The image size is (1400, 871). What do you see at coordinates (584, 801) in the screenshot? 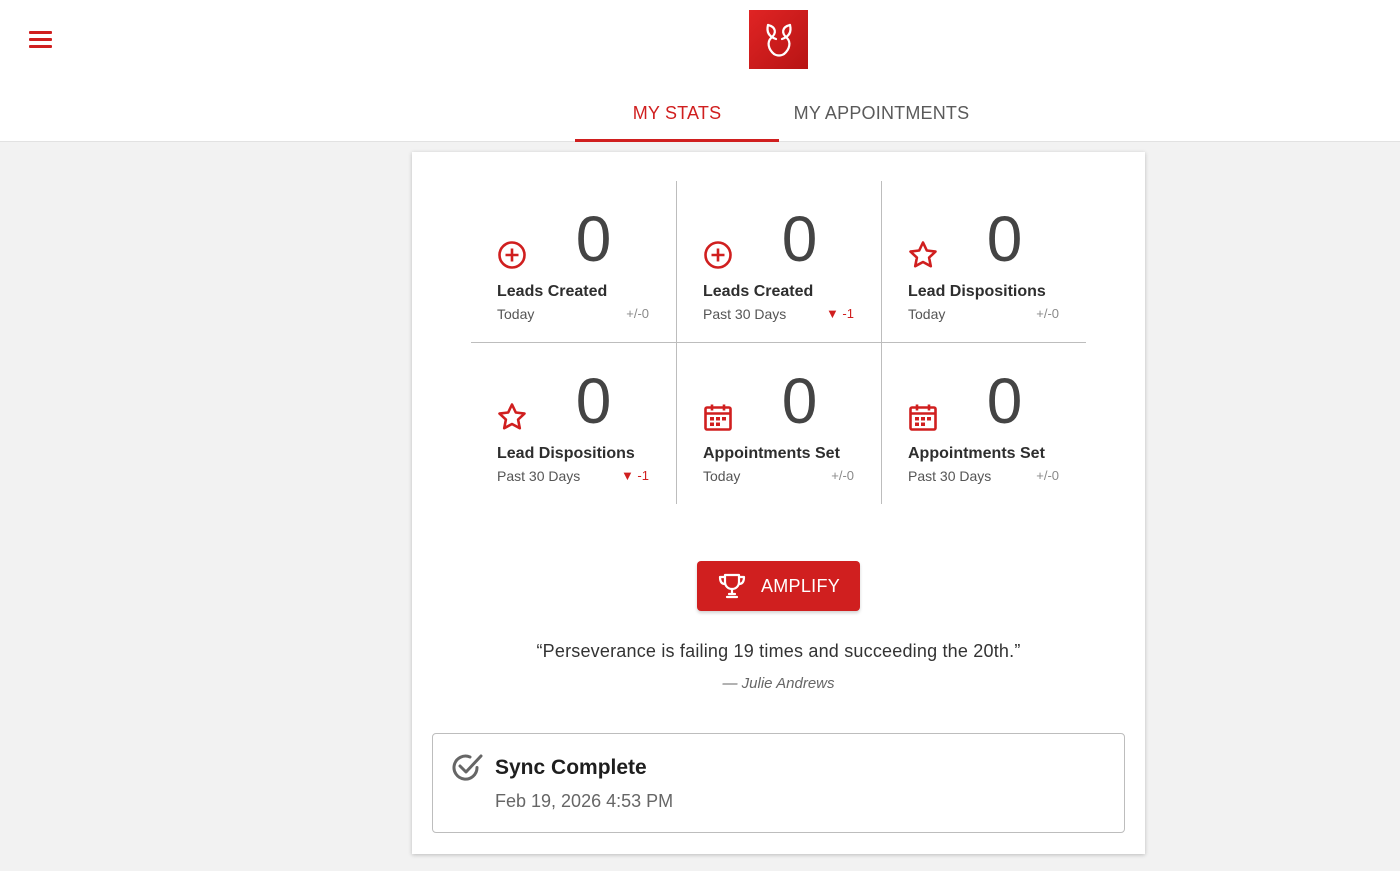
I see `sync-timestamp: Feb 19, 2026 4:53 PM` at bounding box center [584, 801].